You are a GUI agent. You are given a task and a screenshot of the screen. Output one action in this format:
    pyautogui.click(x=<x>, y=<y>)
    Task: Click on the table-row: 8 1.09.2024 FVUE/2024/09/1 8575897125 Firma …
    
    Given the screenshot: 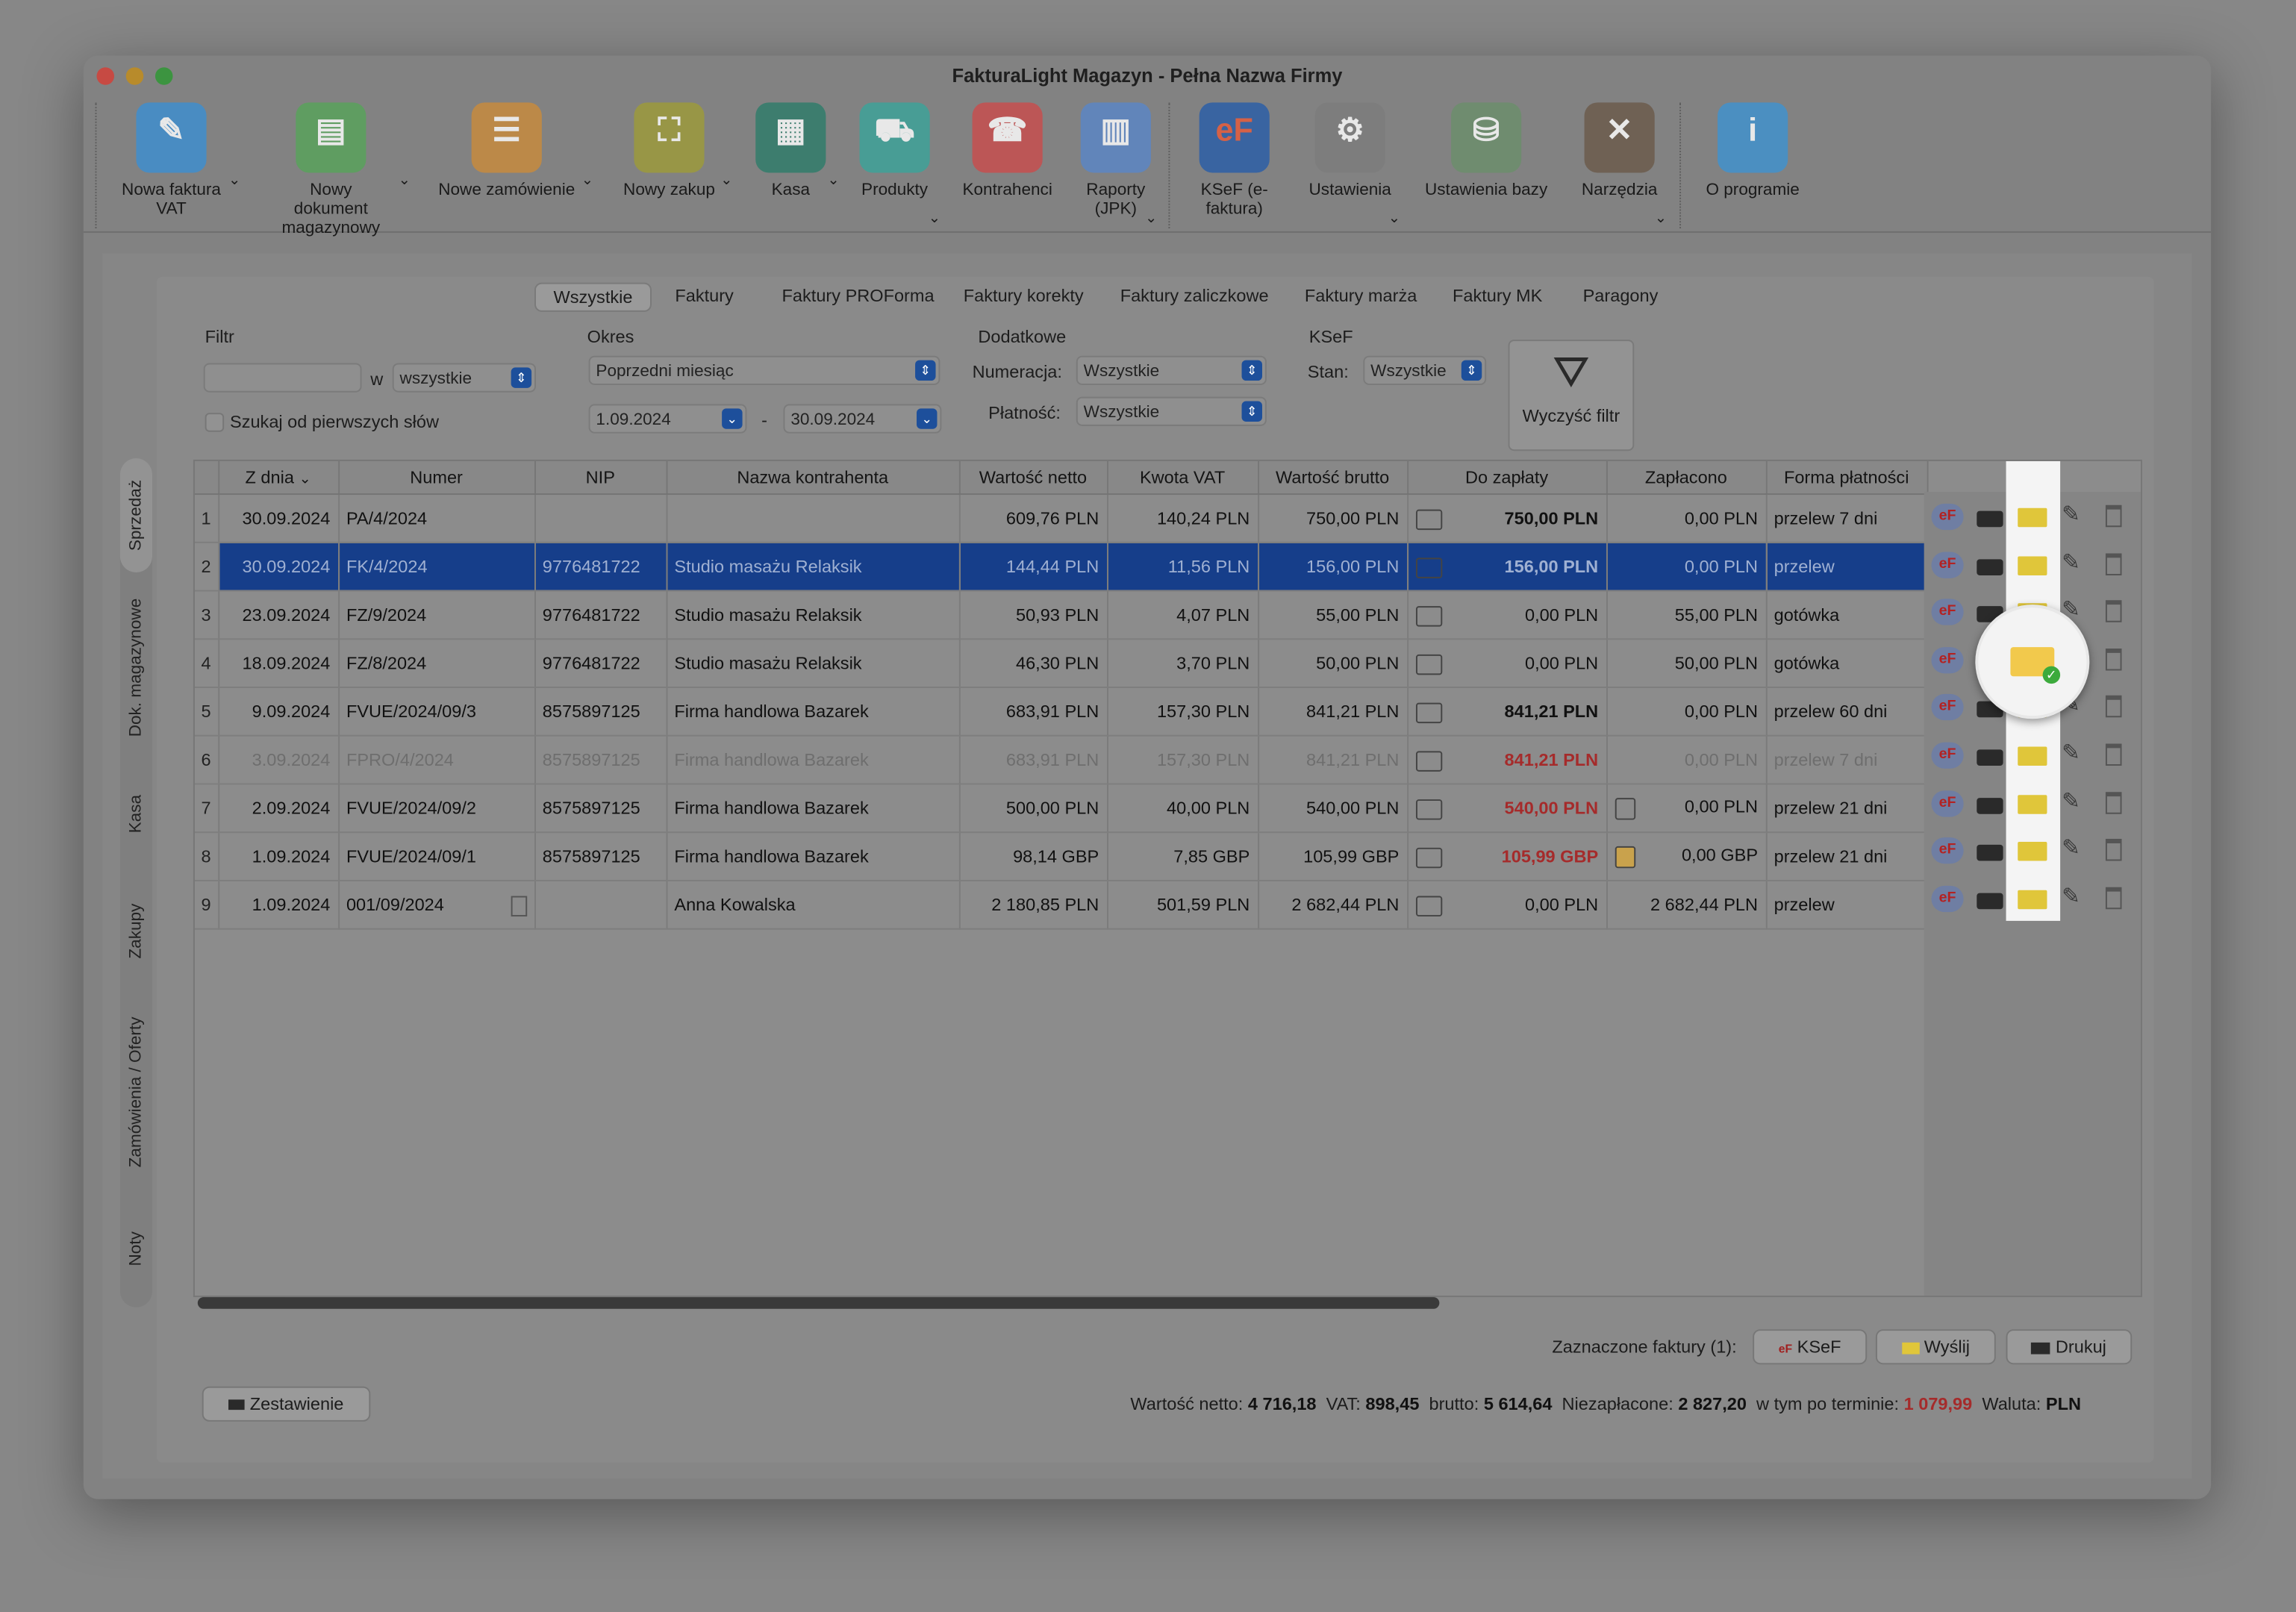 What is the action you would take?
    pyautogui.click(x=1061, y=857)
    